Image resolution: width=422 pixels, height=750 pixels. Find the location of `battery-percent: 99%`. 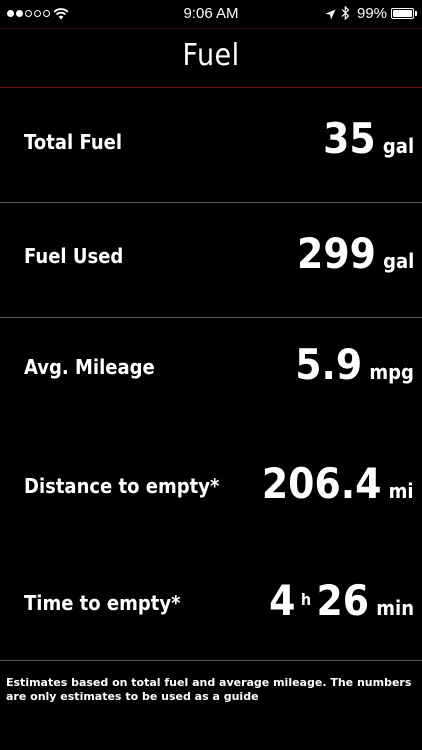

battery-percent: 99% is located at coordinates (372, 13).